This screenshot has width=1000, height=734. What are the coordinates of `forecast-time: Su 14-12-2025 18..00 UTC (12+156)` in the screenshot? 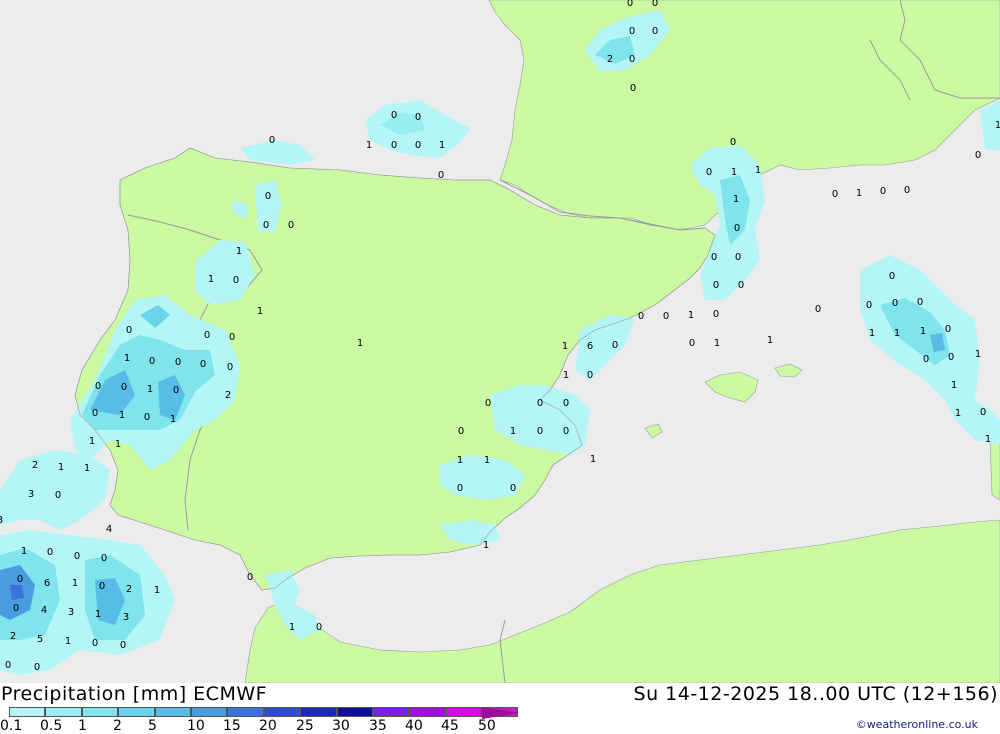 It's located at (815, 694).